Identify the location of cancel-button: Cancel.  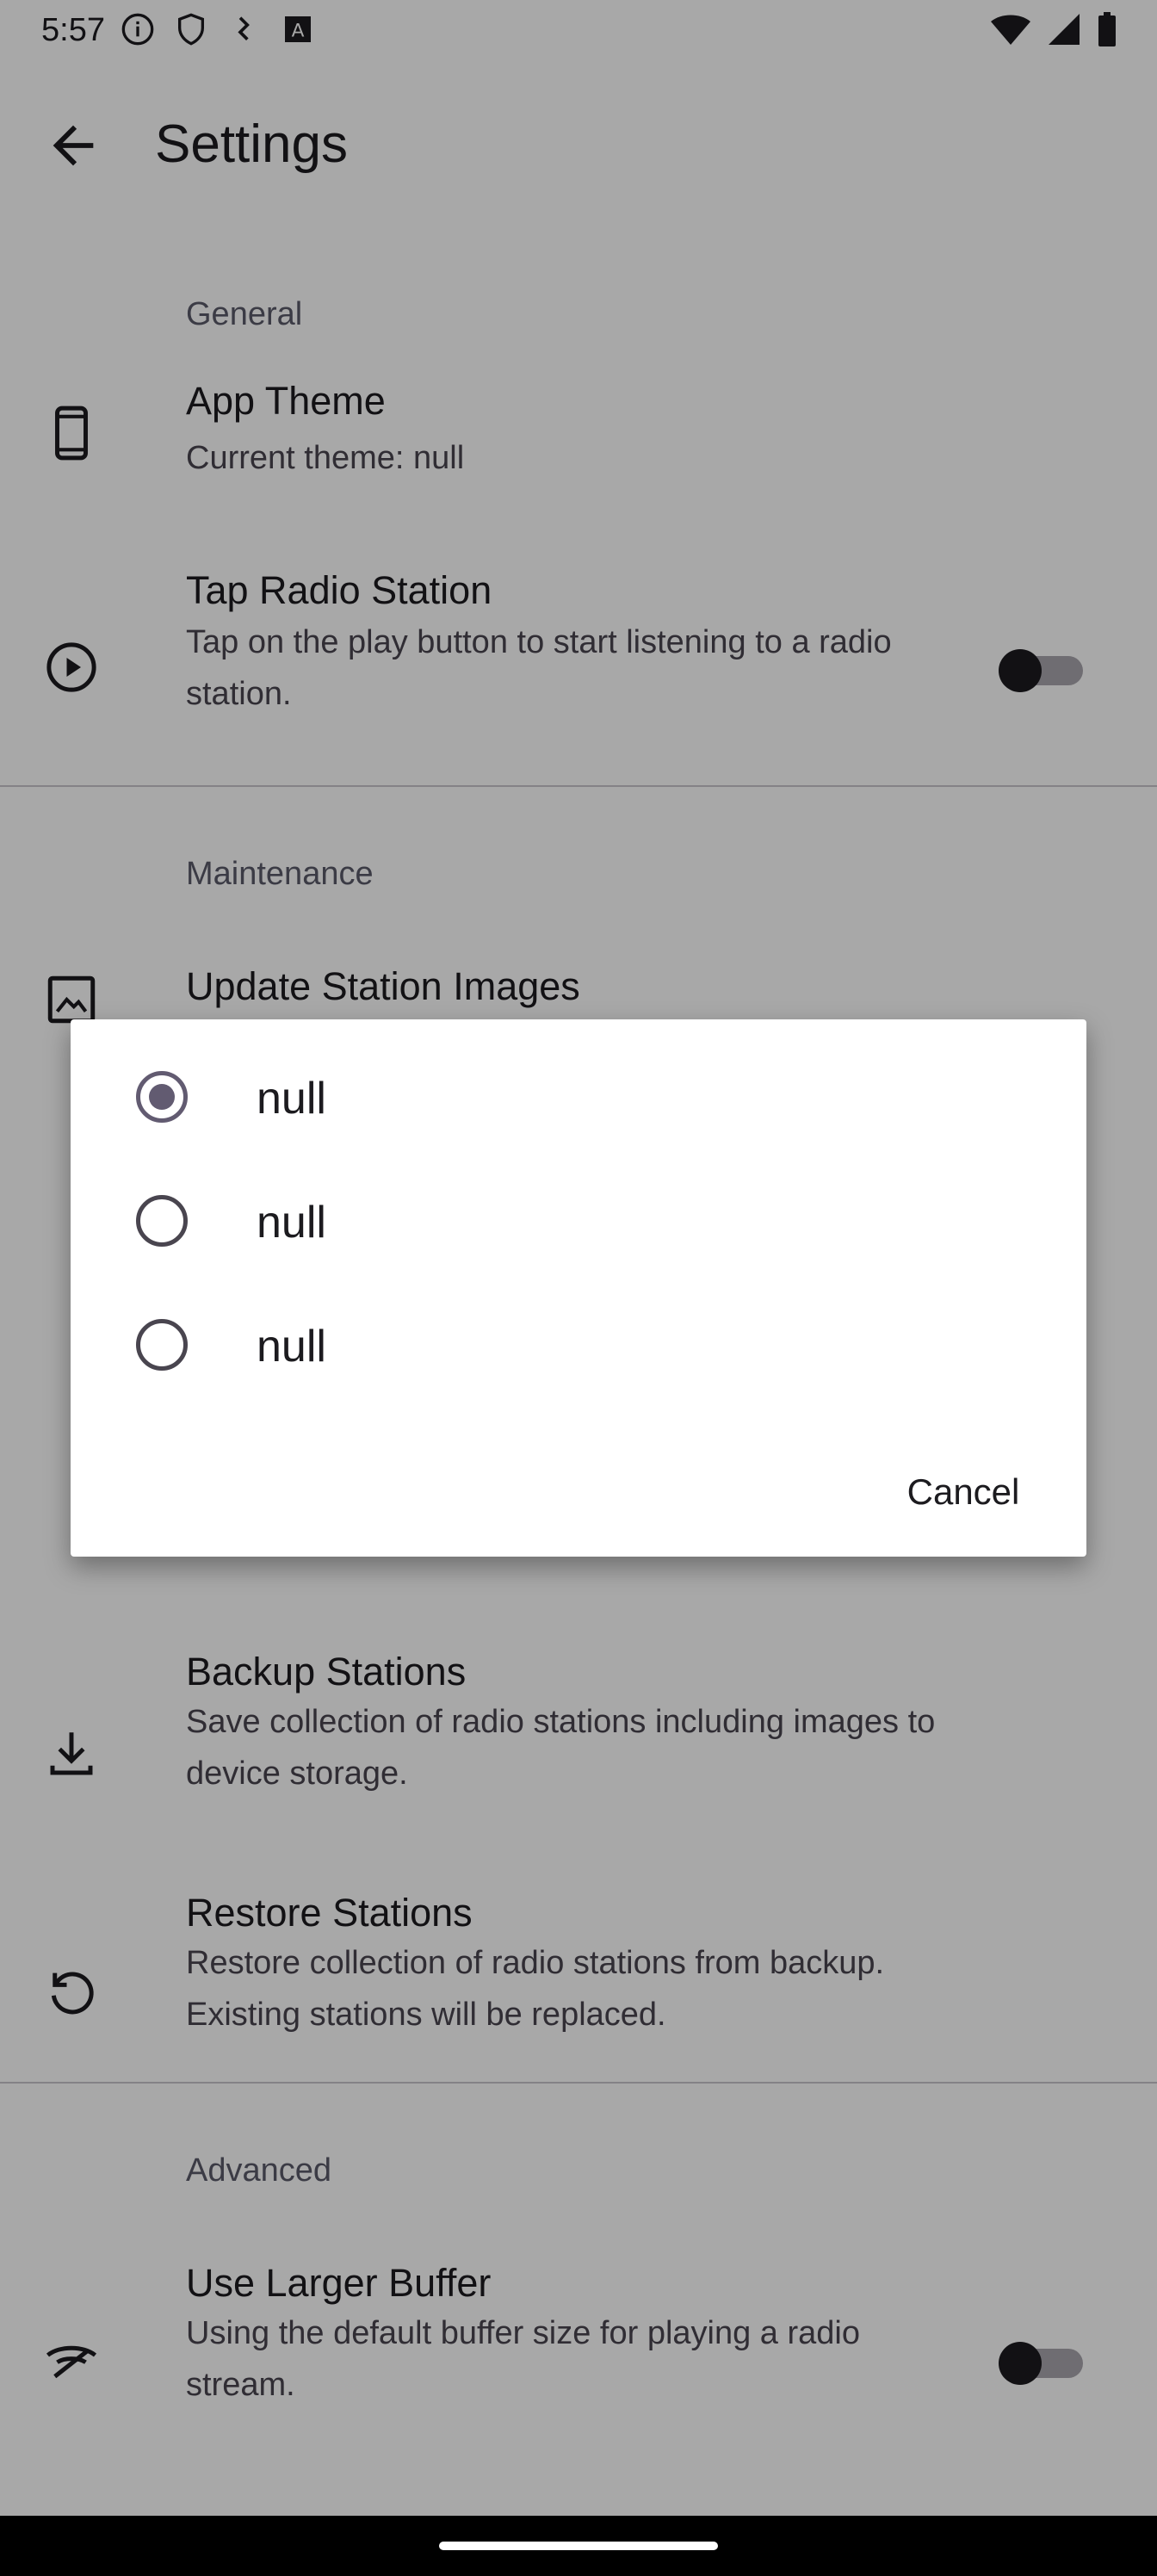
(963, 1492).